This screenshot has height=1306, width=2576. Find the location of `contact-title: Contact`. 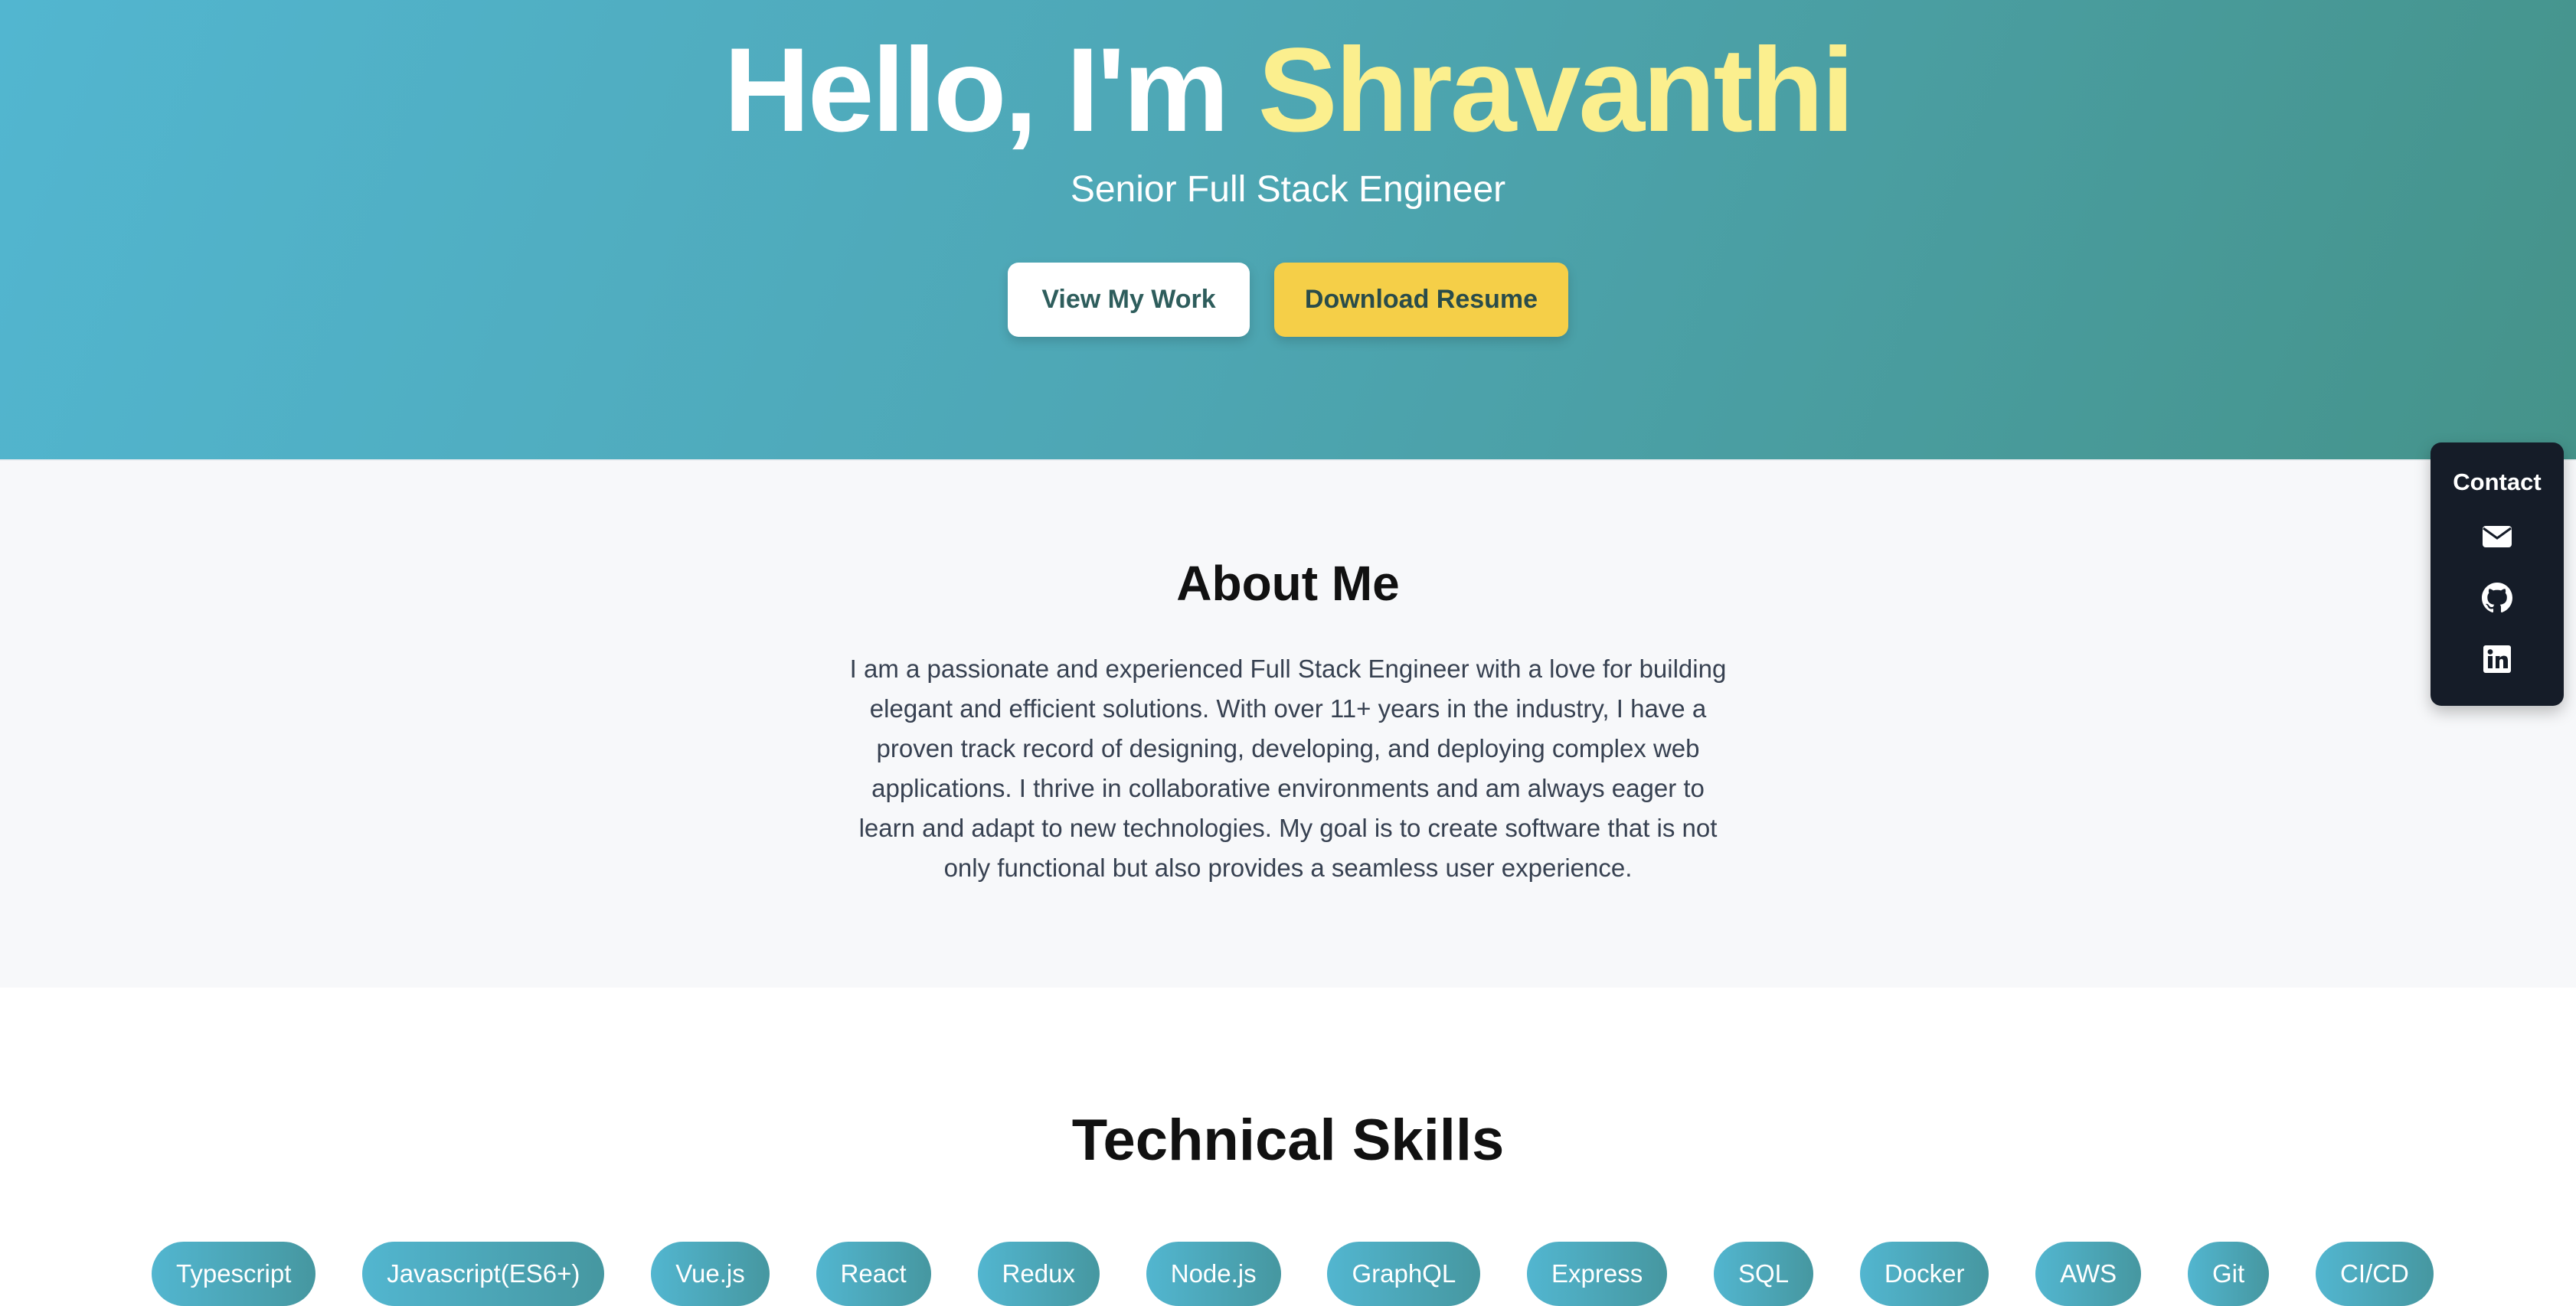

contact-title: Contact is located at coordinates (2497, 482).